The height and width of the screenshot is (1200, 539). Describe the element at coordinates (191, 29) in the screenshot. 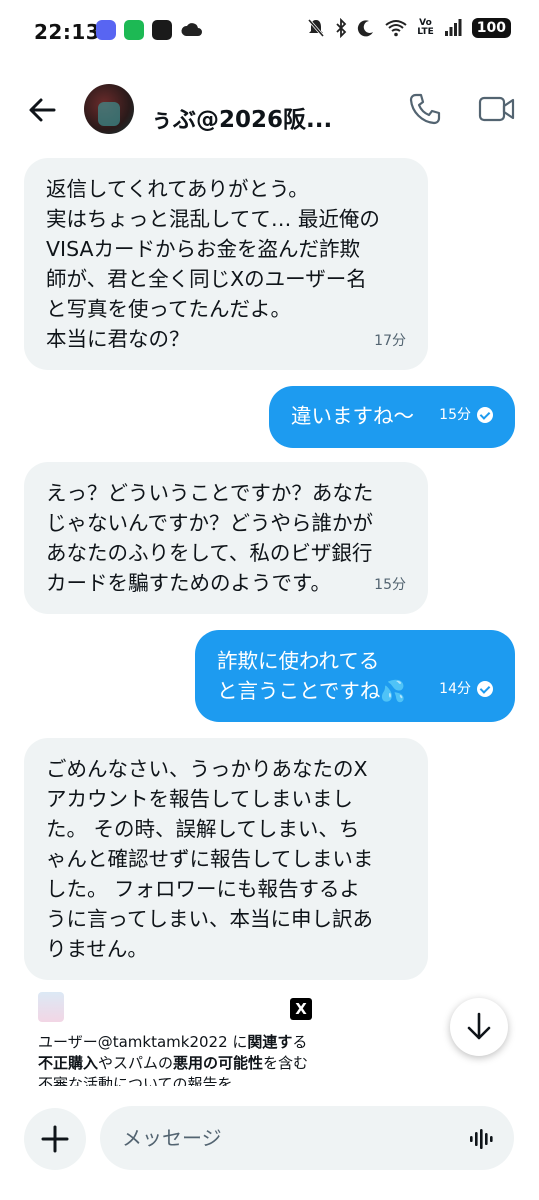

I see `cloud-icon` at that location.